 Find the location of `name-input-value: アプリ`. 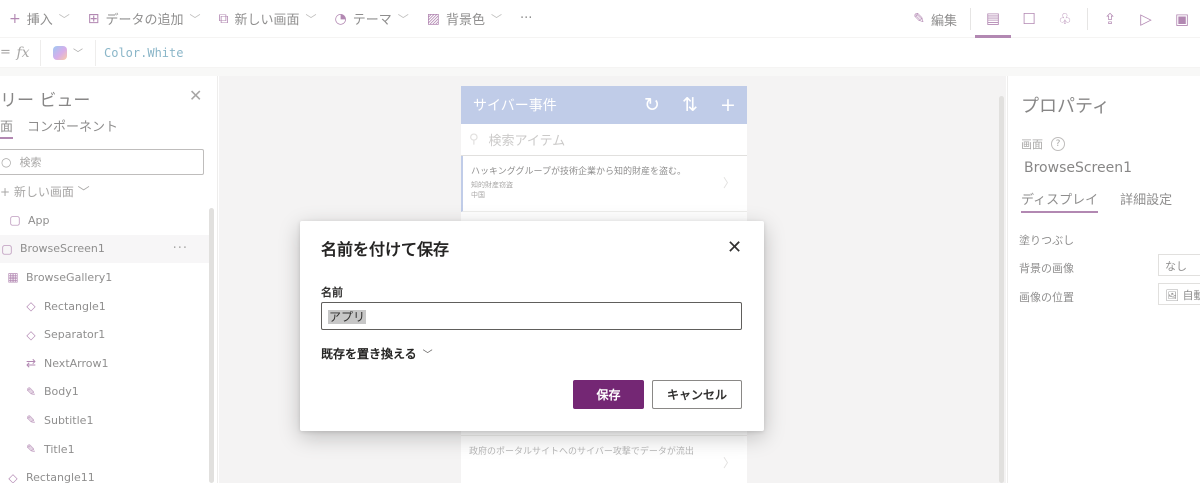

name-input-value: アプリ is located at coordinates (347, 317).